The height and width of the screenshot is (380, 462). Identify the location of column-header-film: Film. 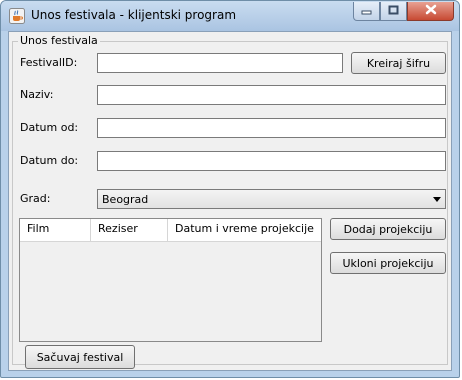
(55, 230).